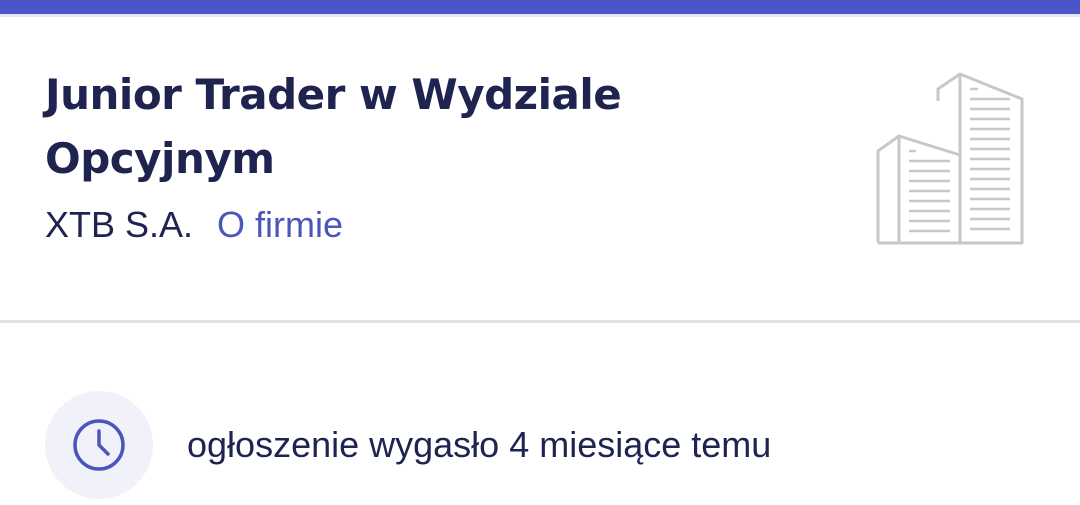 Image resolution: width=1080 pixels, height=505 pixels. I want to click on expiry-status: ogłoszenie wygasło 4 miesiące temu, so click(408, 445).